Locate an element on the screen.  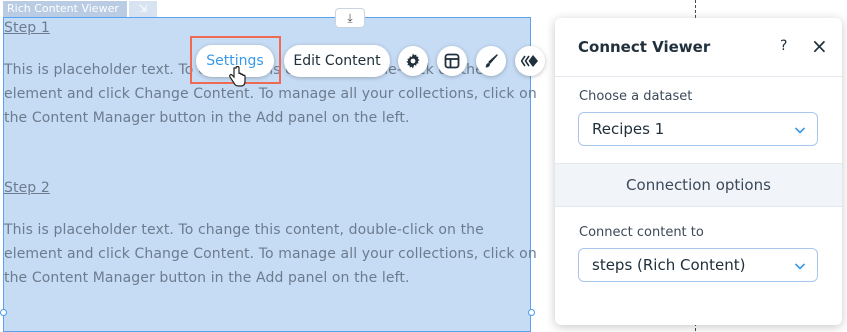
connect-icon: ⇲ is located at coordinates (143, 9).